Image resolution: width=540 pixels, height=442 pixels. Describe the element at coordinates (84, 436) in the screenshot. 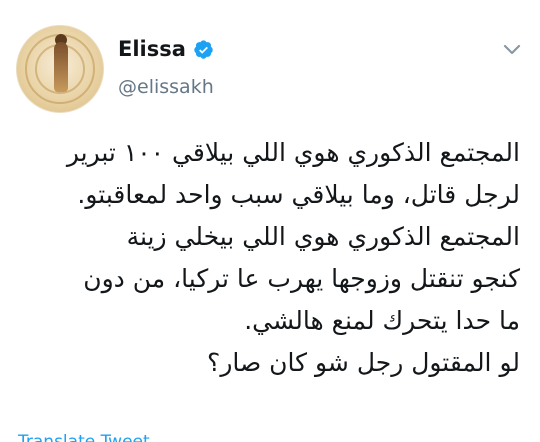

I see `translate-tweet-link: Translate Tweet` at that location.